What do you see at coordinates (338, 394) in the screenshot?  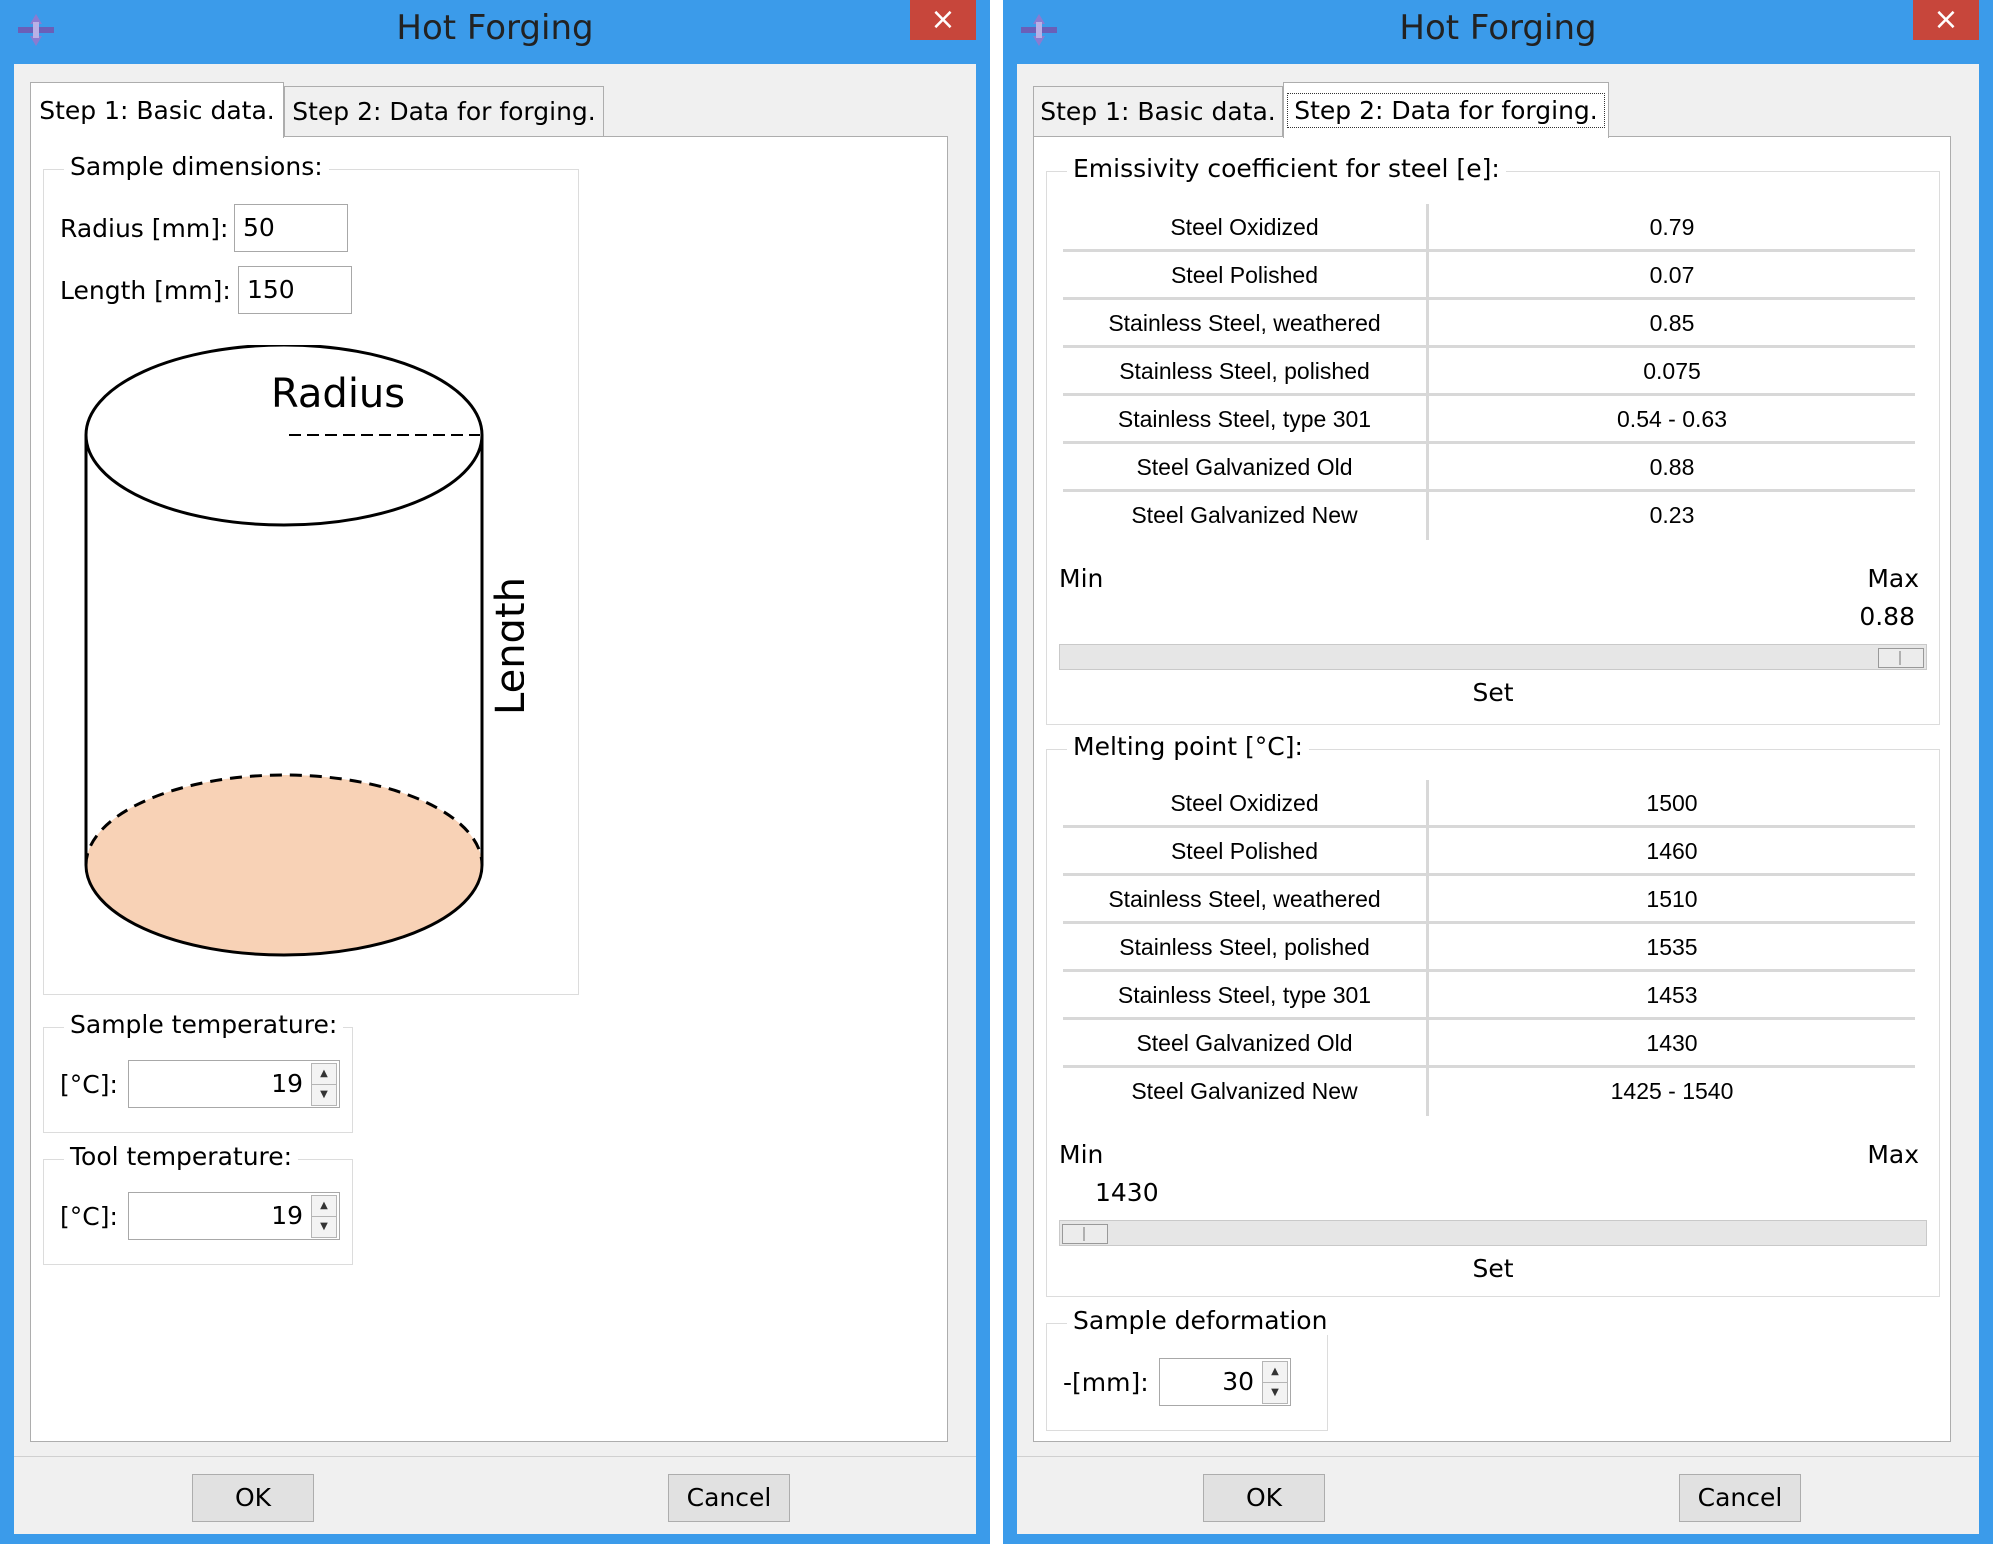 I see `diagram-radius-label: Radius` at bounding box center [338, 394].